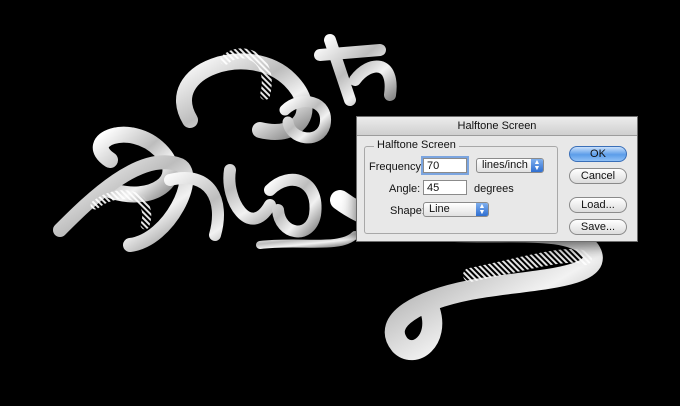  Describe the element at coordinates (445, 187) in the screenshot. I see `angle-input` at that location.